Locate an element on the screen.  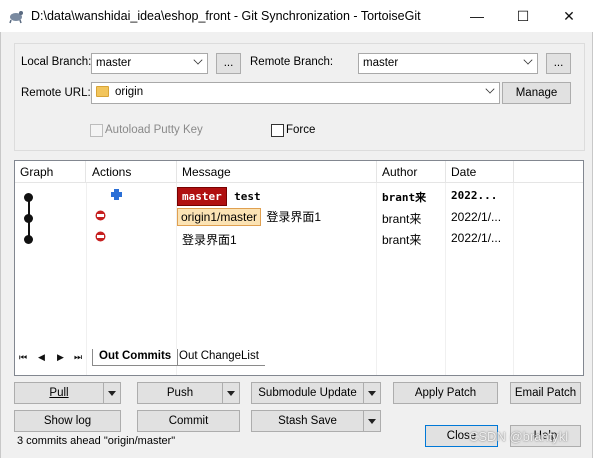
watermark: CSDN @brantykl is located at coordinates (519, 436).